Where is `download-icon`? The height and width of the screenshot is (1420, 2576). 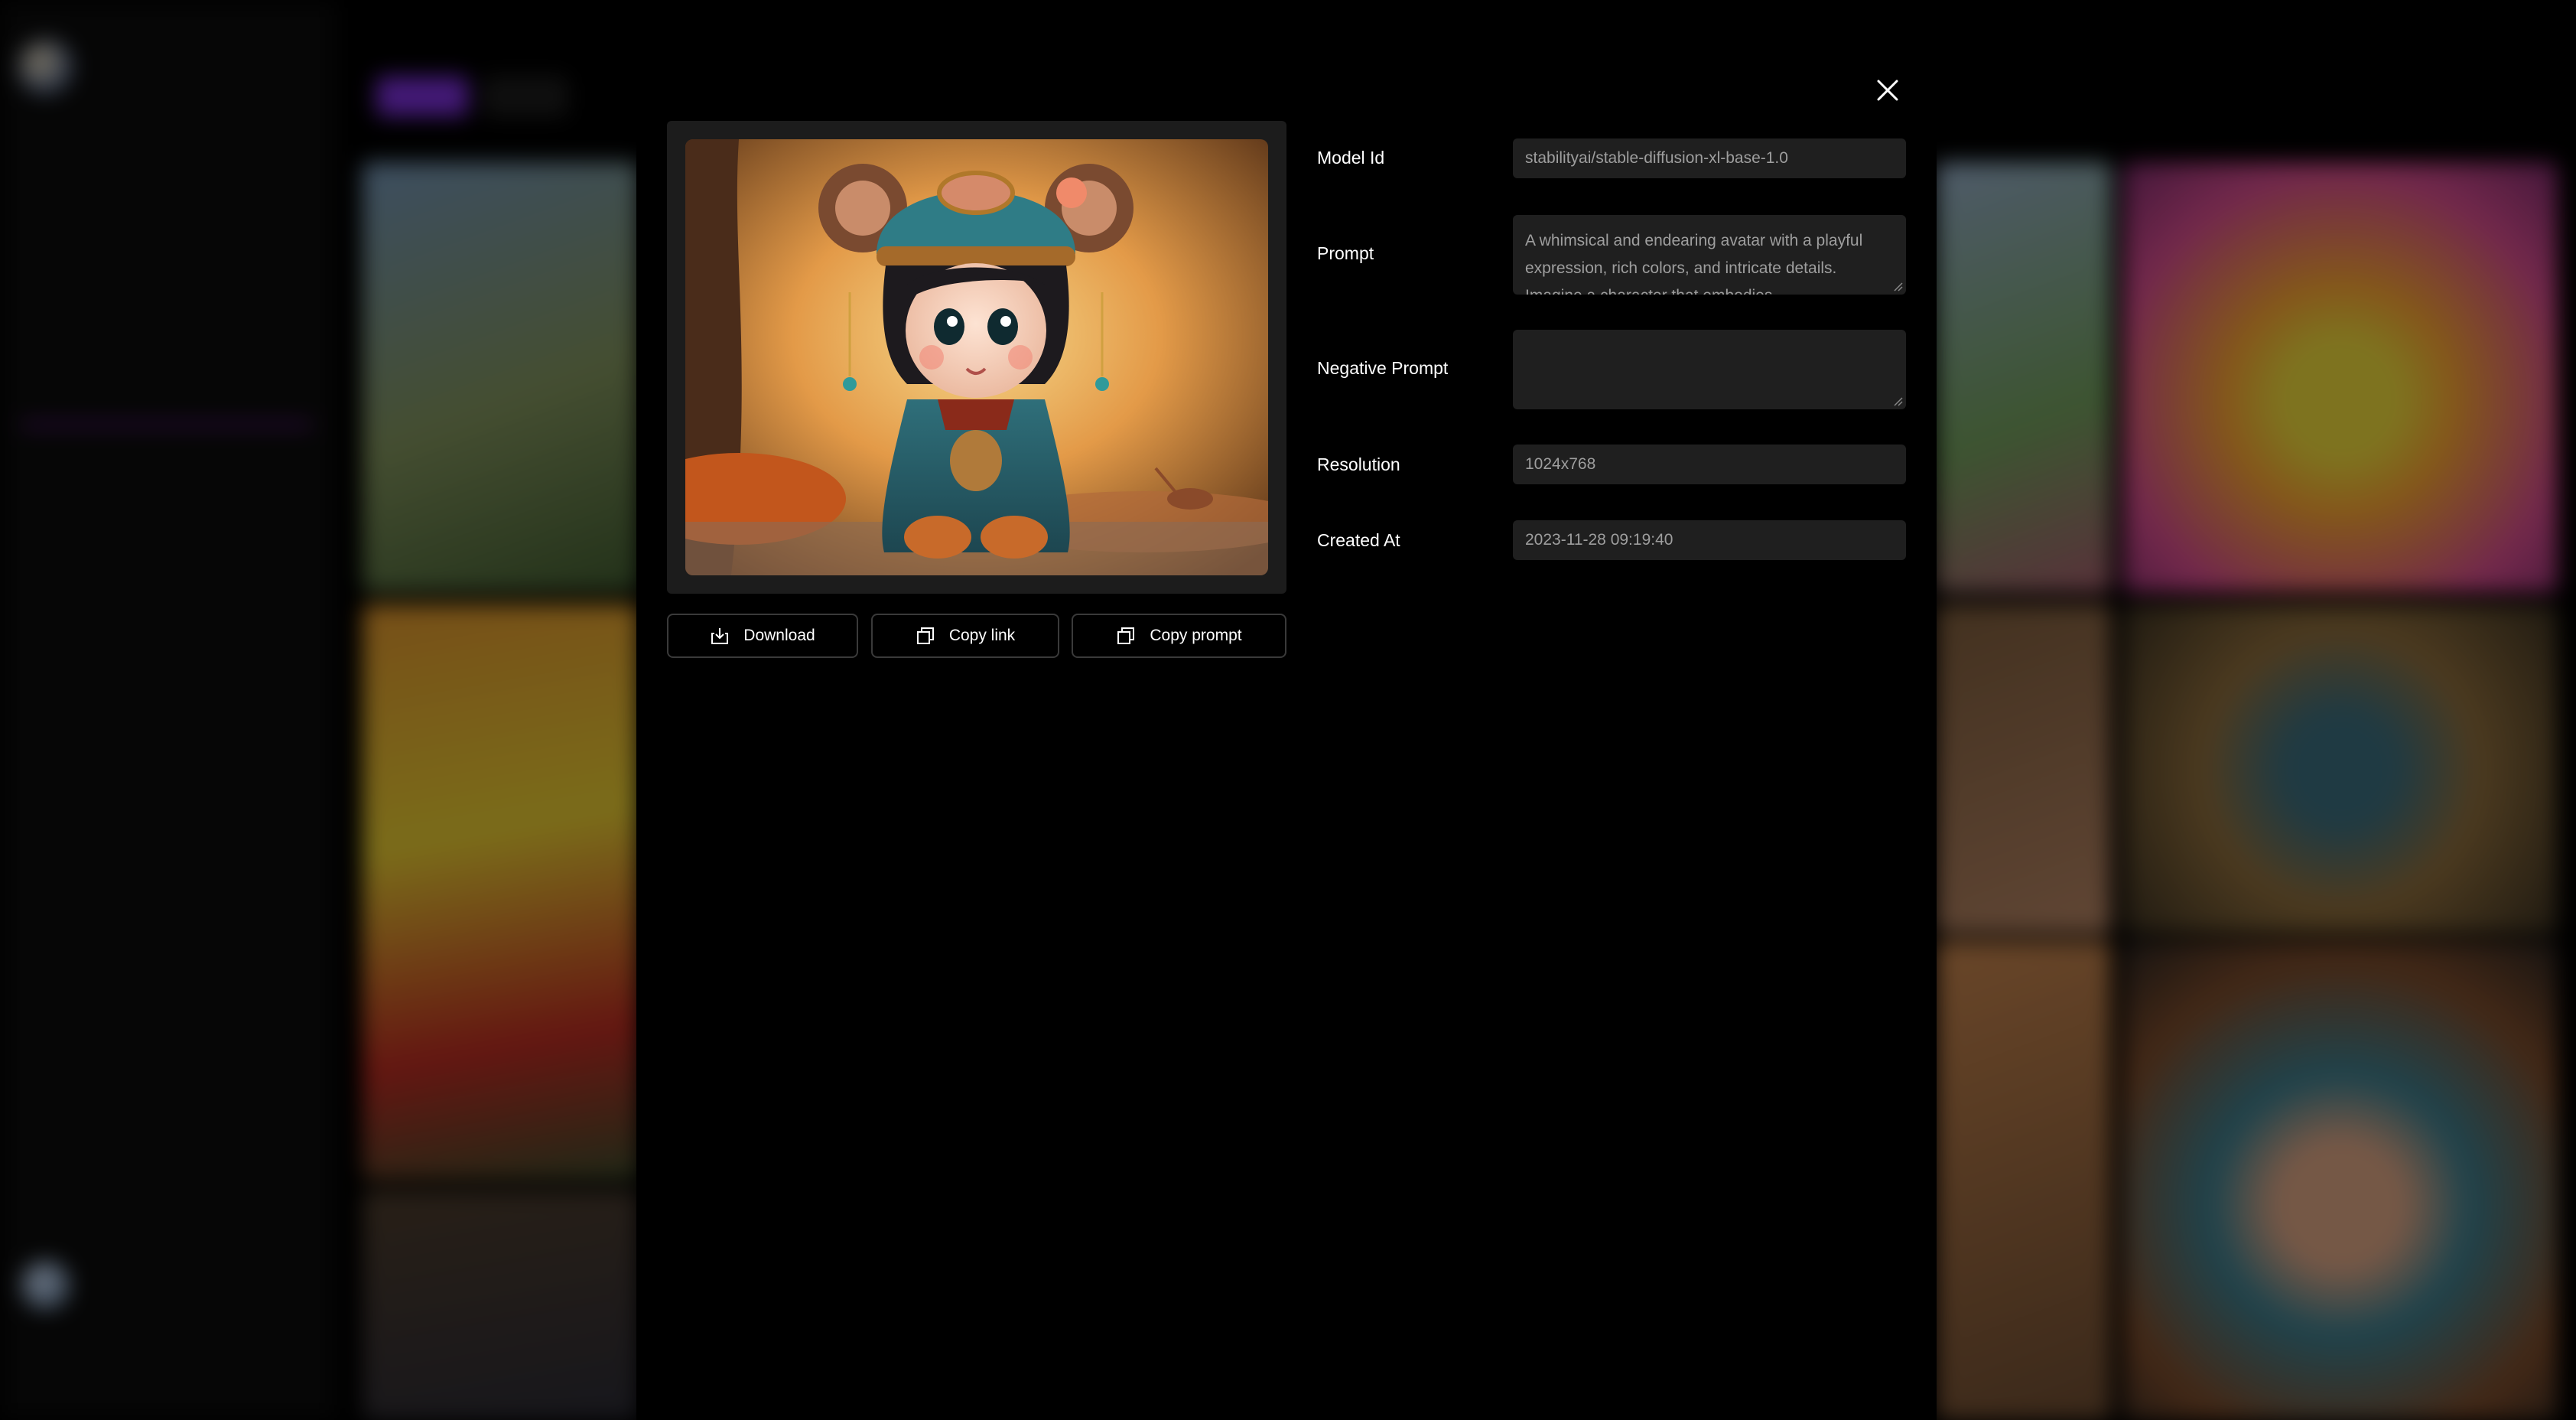
download-icon is located at coordinates (720, 636).